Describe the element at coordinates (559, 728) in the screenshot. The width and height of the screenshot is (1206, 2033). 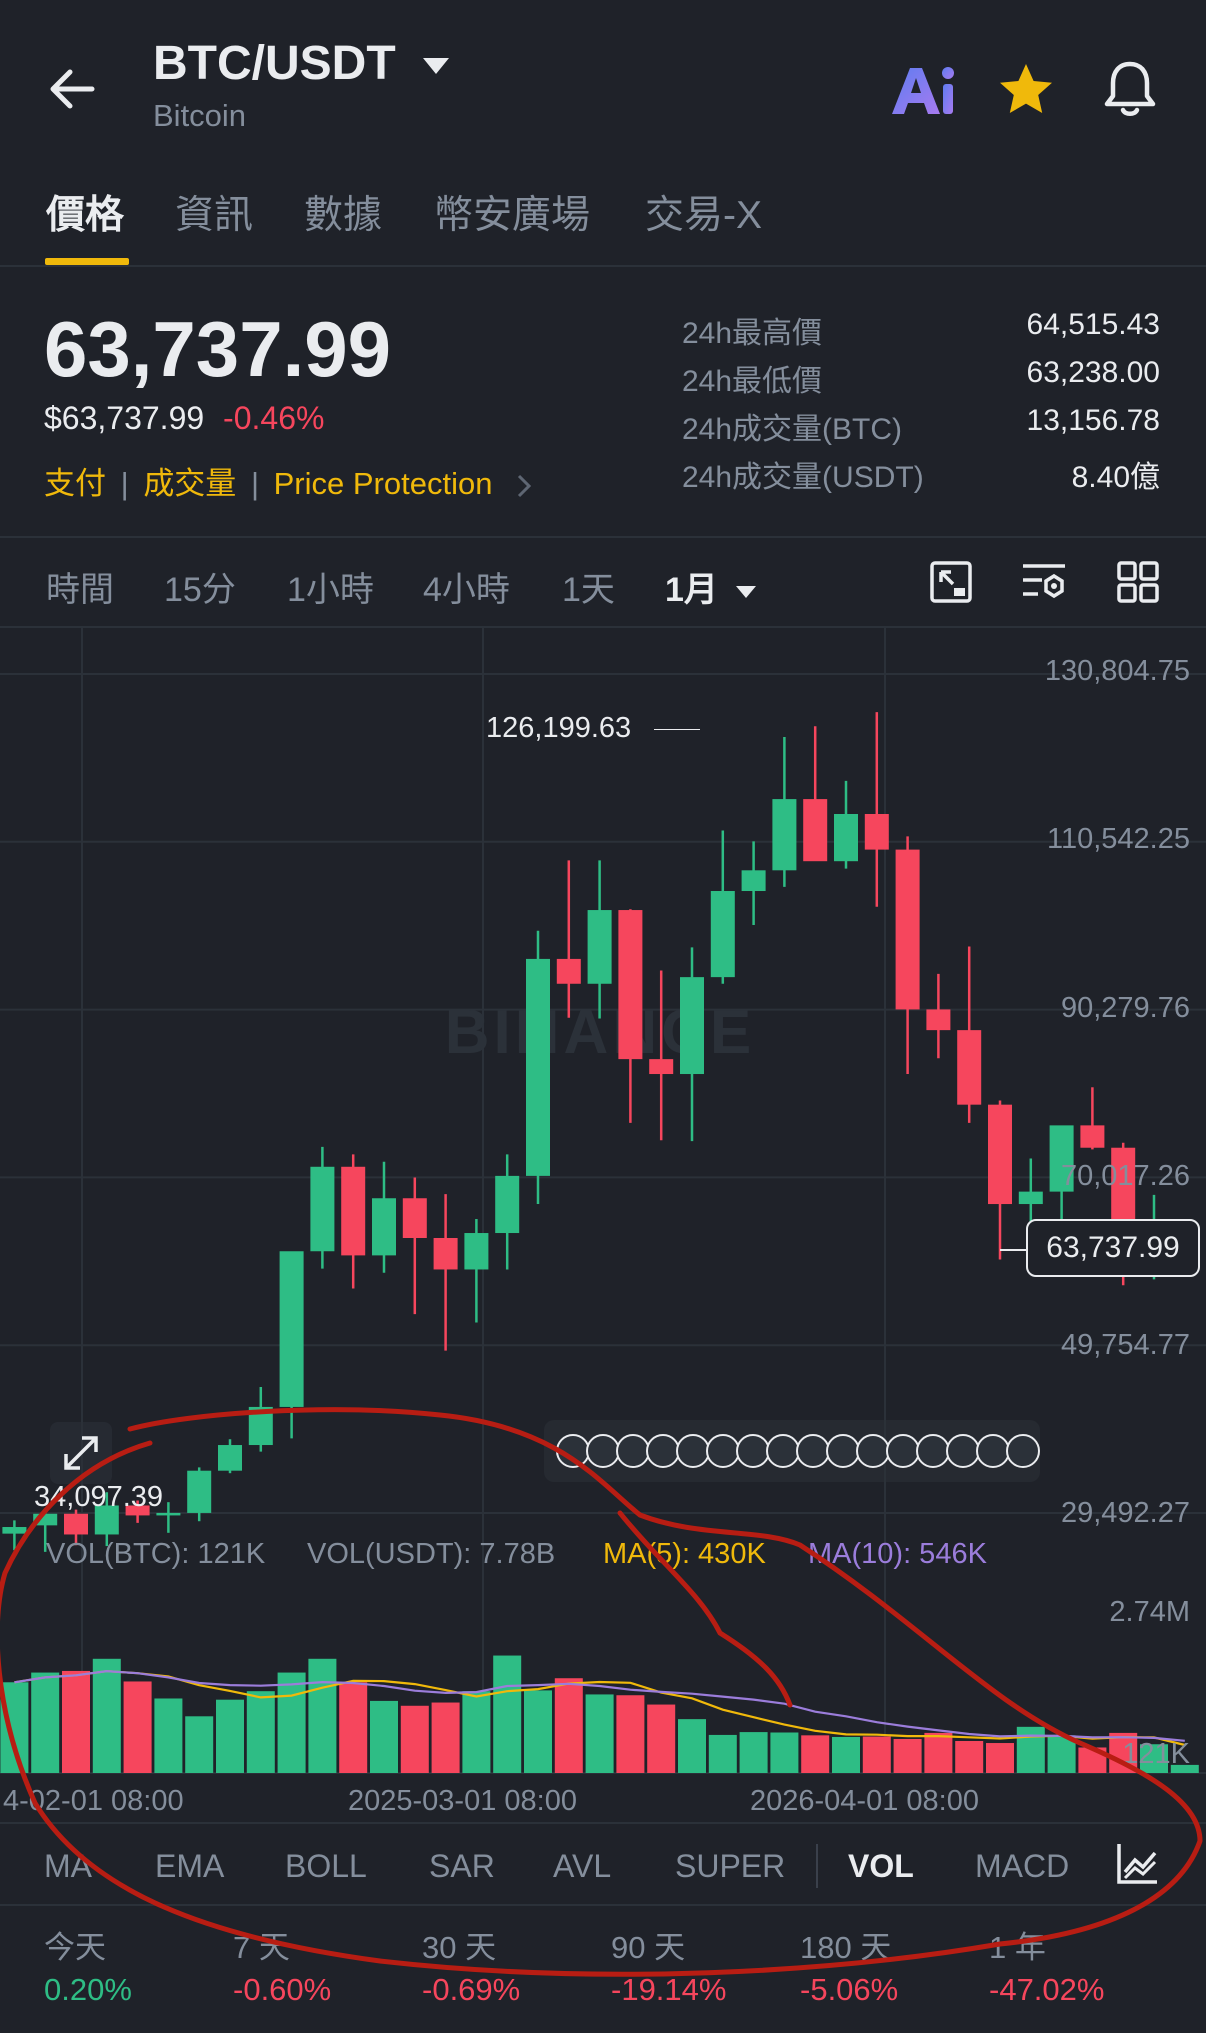
I see `high-price-label: 126,199.63` at that location.